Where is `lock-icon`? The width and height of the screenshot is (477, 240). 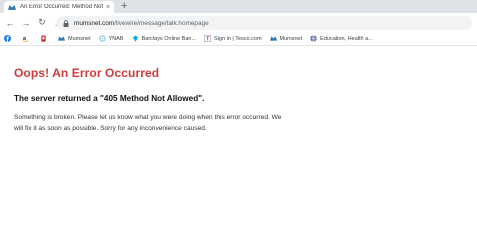 lock-icon is located at coordinates (66, 23).